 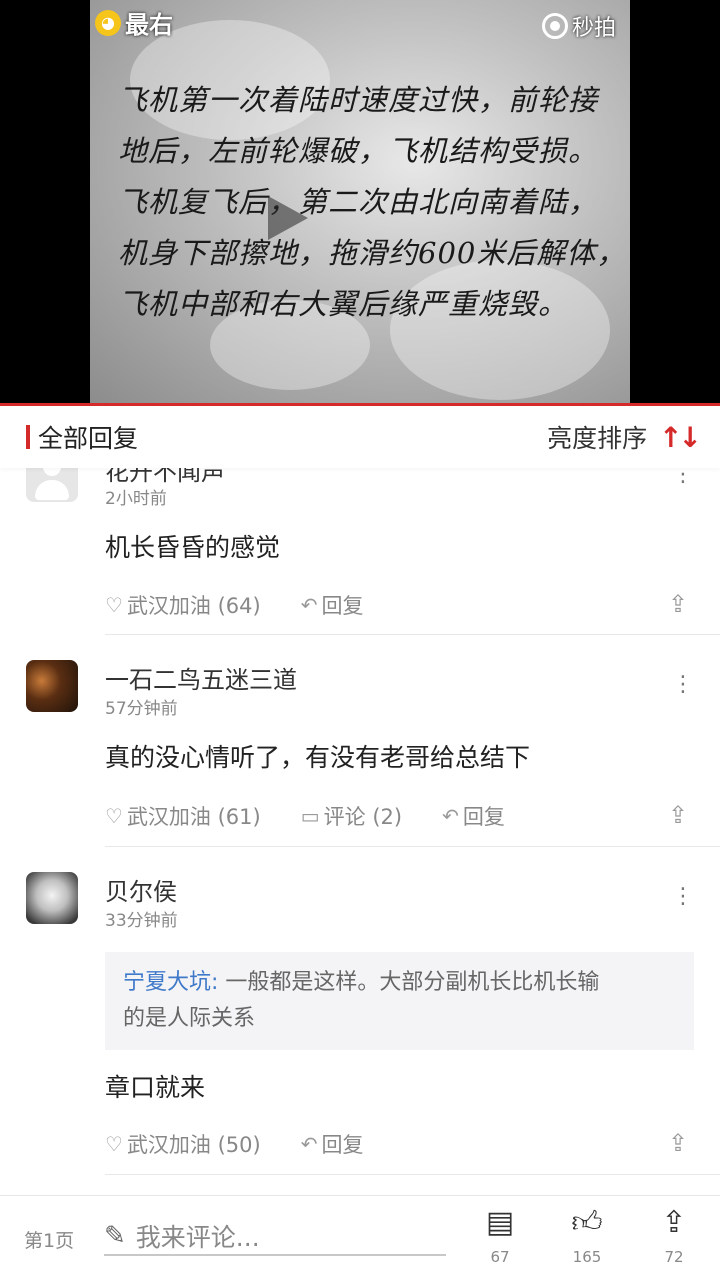 I want to click on quoted-username: 宁夏大坑:, so click(x=170, y=982).